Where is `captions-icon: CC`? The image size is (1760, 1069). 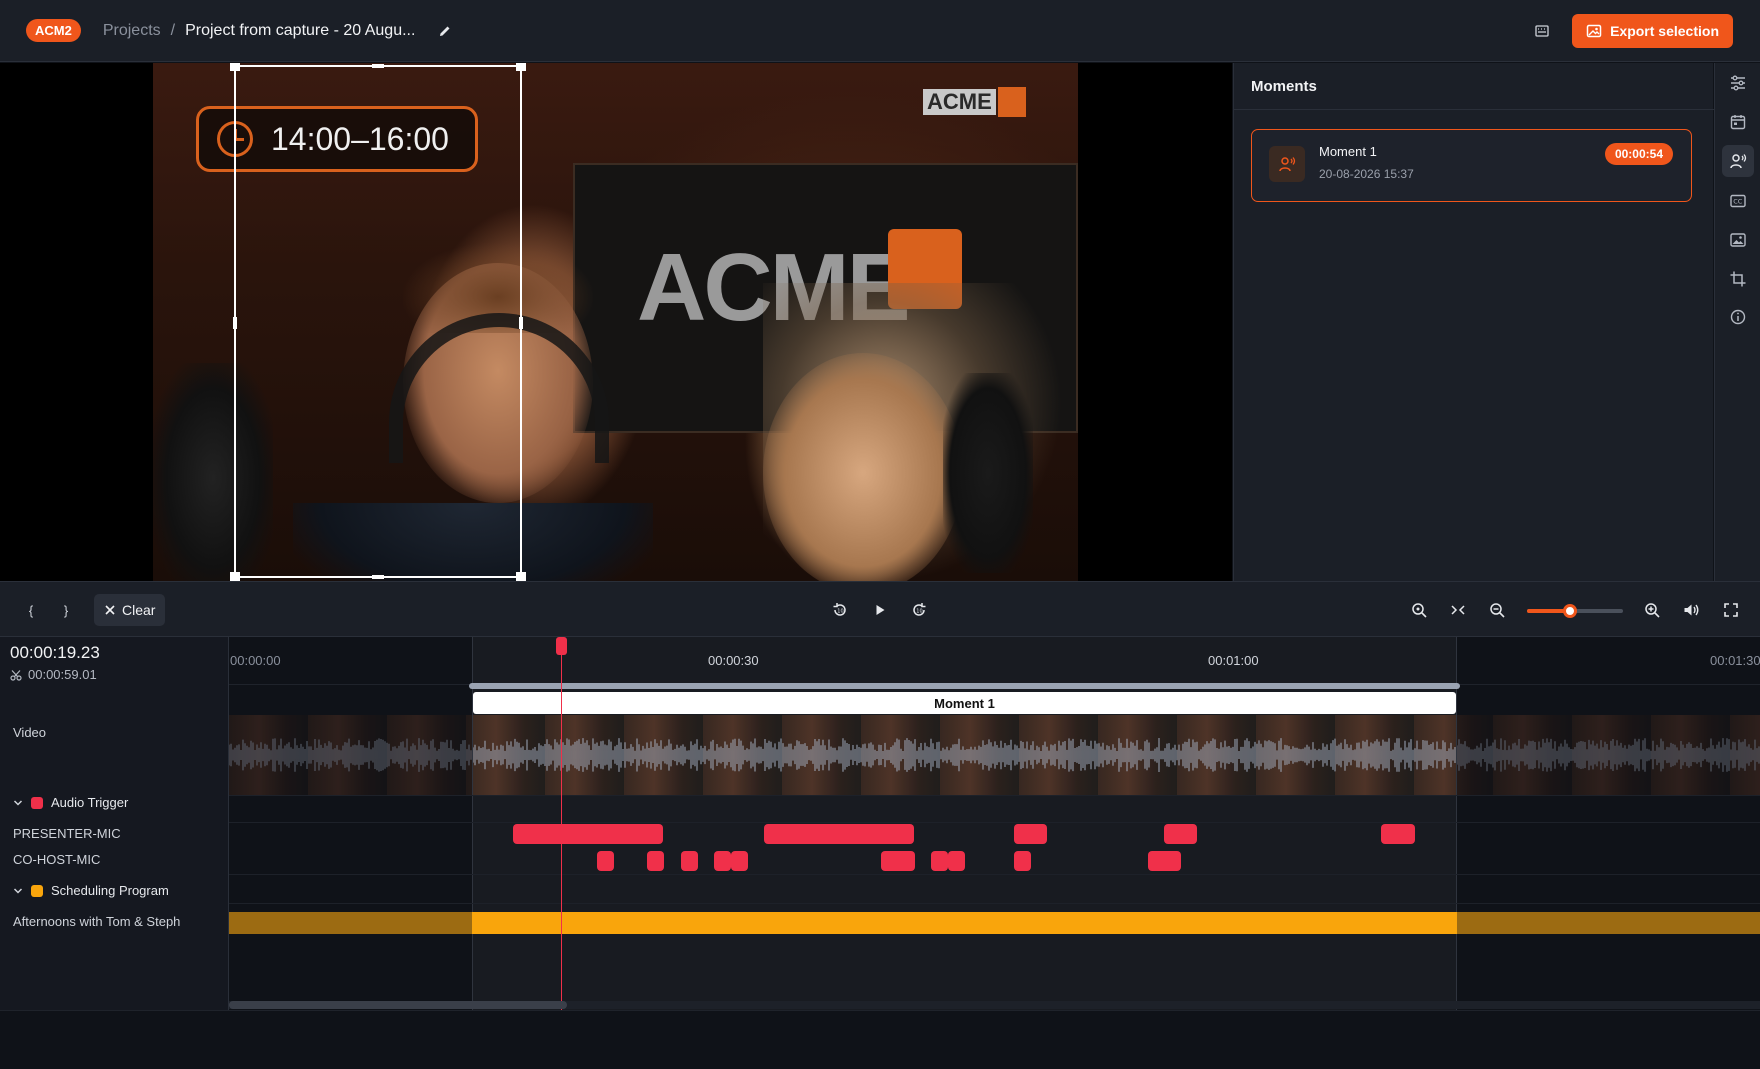 captions-icon: CC is located at coordinates (1738, 201).